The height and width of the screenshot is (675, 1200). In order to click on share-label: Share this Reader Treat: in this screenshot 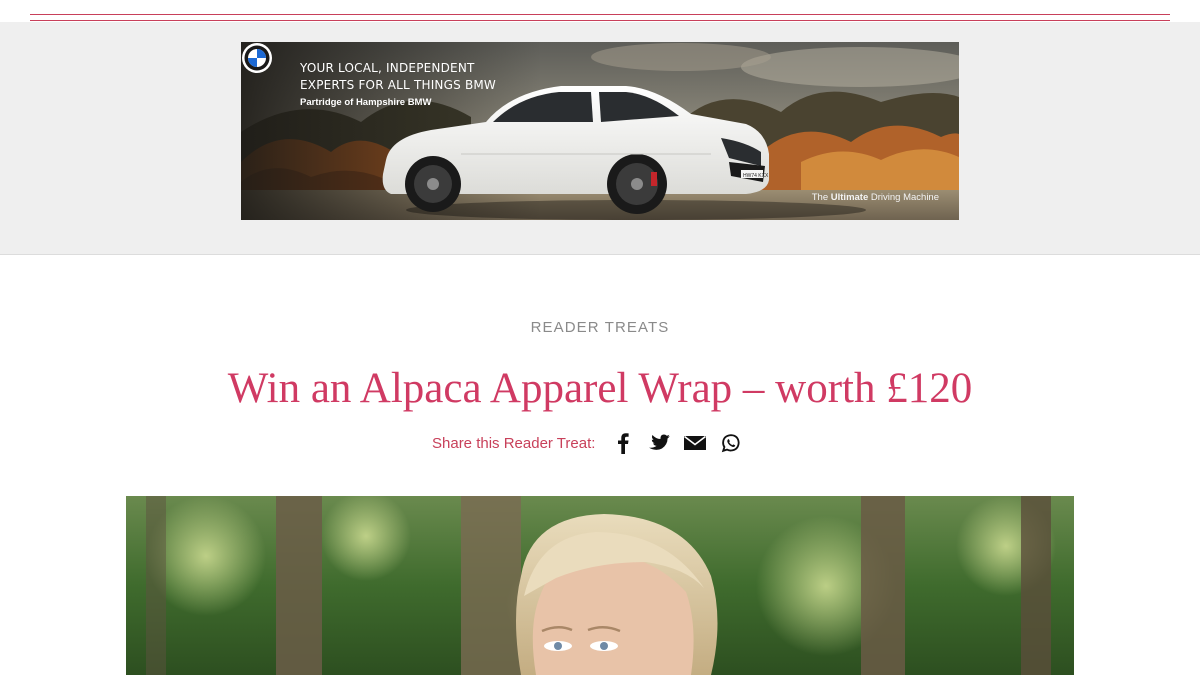, I will do `click(514, 443)`.